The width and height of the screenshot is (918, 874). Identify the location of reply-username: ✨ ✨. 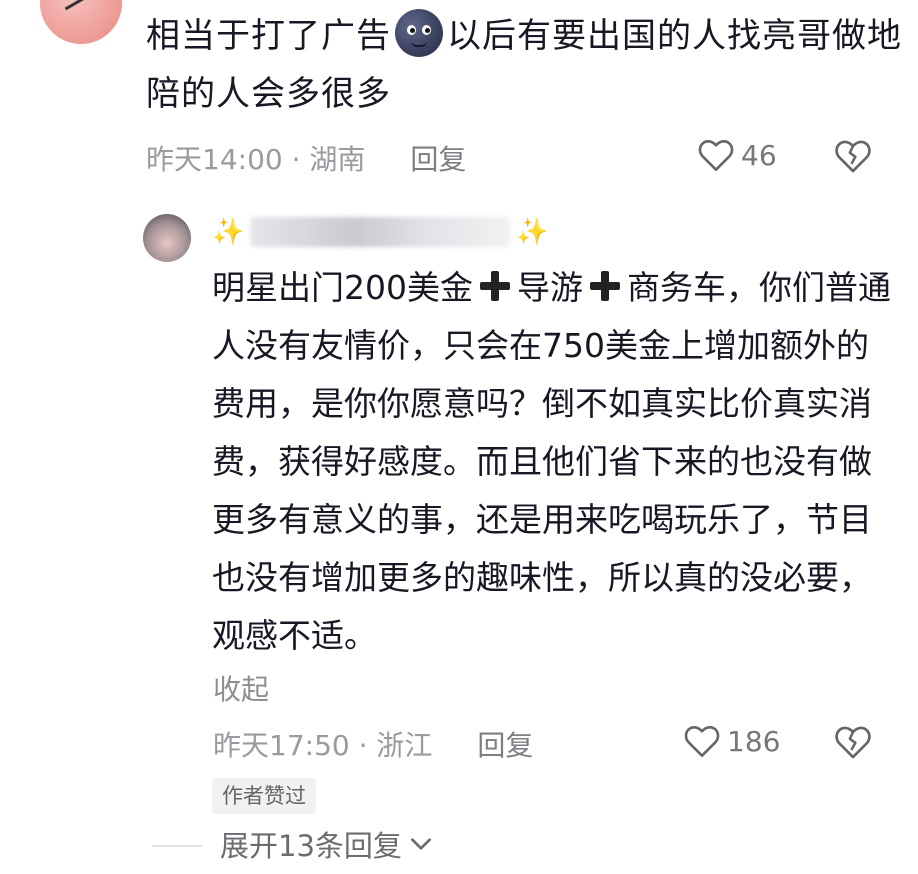
(380, 232).